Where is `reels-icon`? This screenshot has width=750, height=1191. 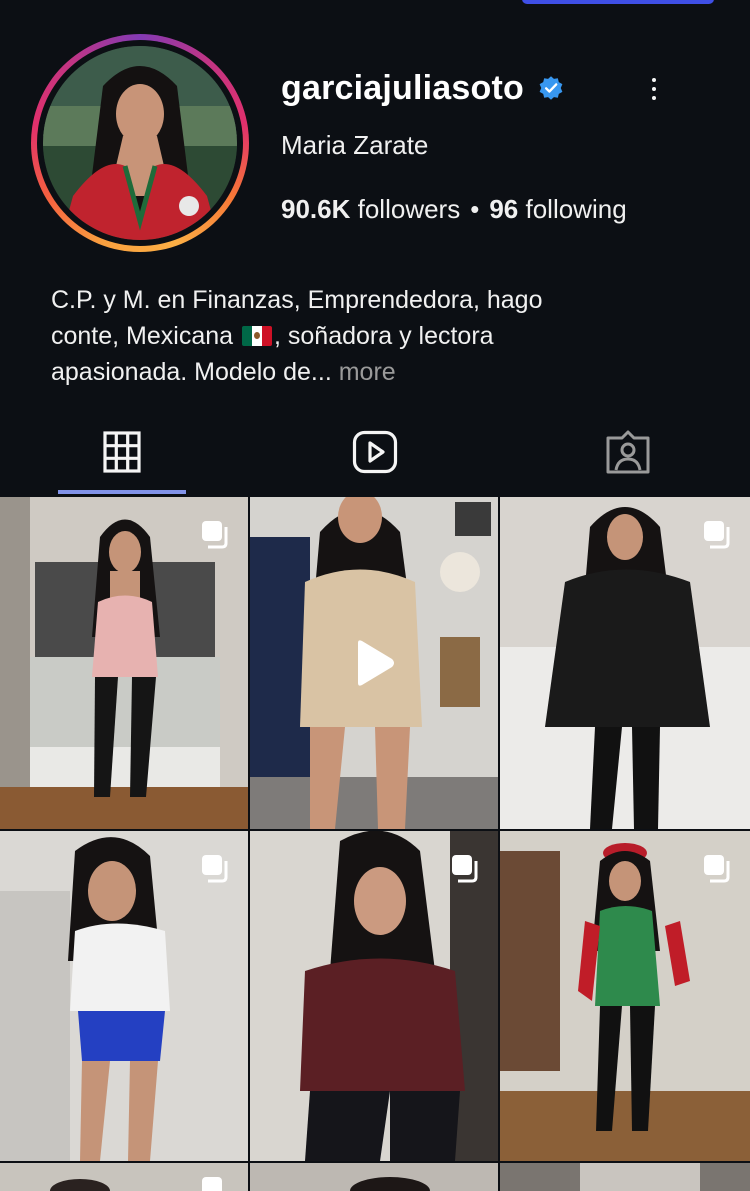
reels-icon is located at coordinates (375, 452).